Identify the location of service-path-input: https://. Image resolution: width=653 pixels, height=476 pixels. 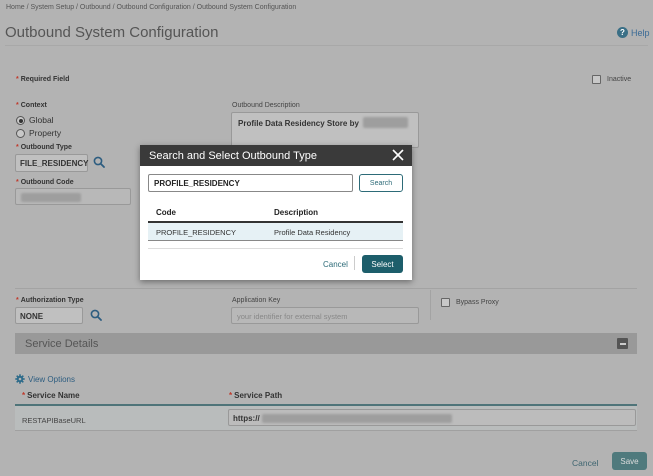
(432, 417).